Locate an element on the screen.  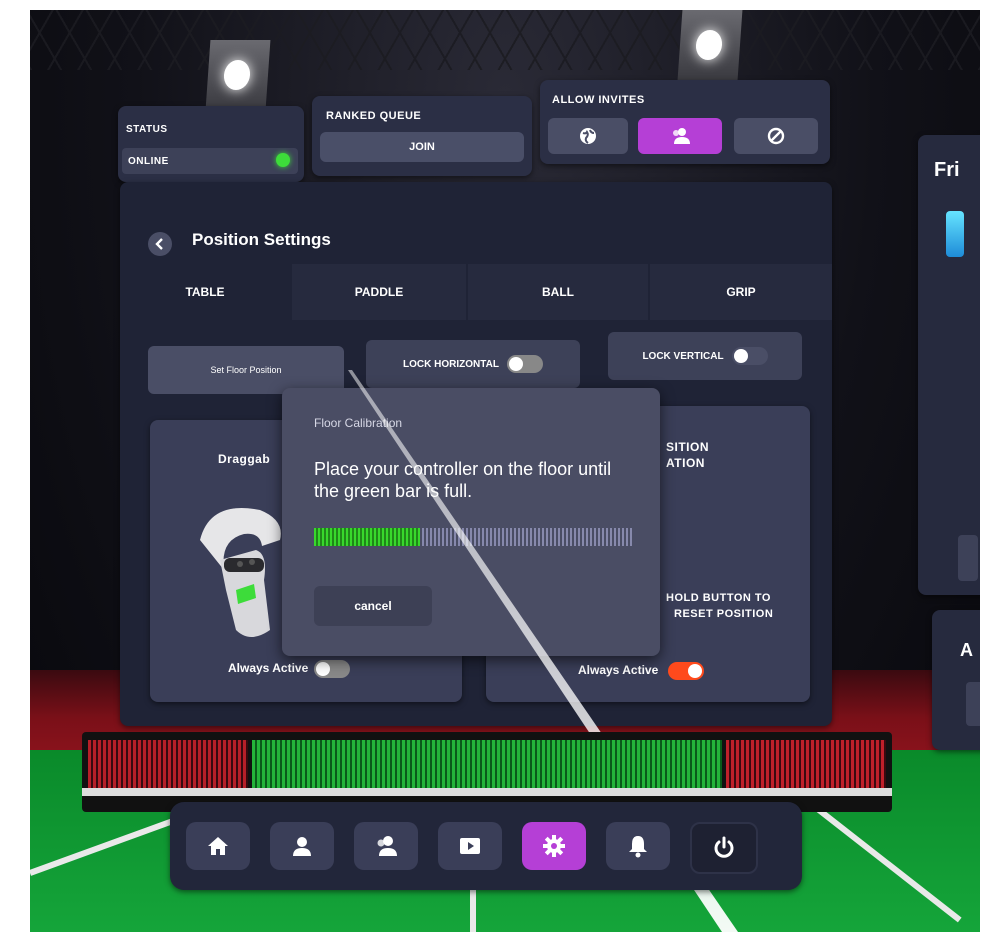
net-mesh-left is located at coordinates (168, 764).